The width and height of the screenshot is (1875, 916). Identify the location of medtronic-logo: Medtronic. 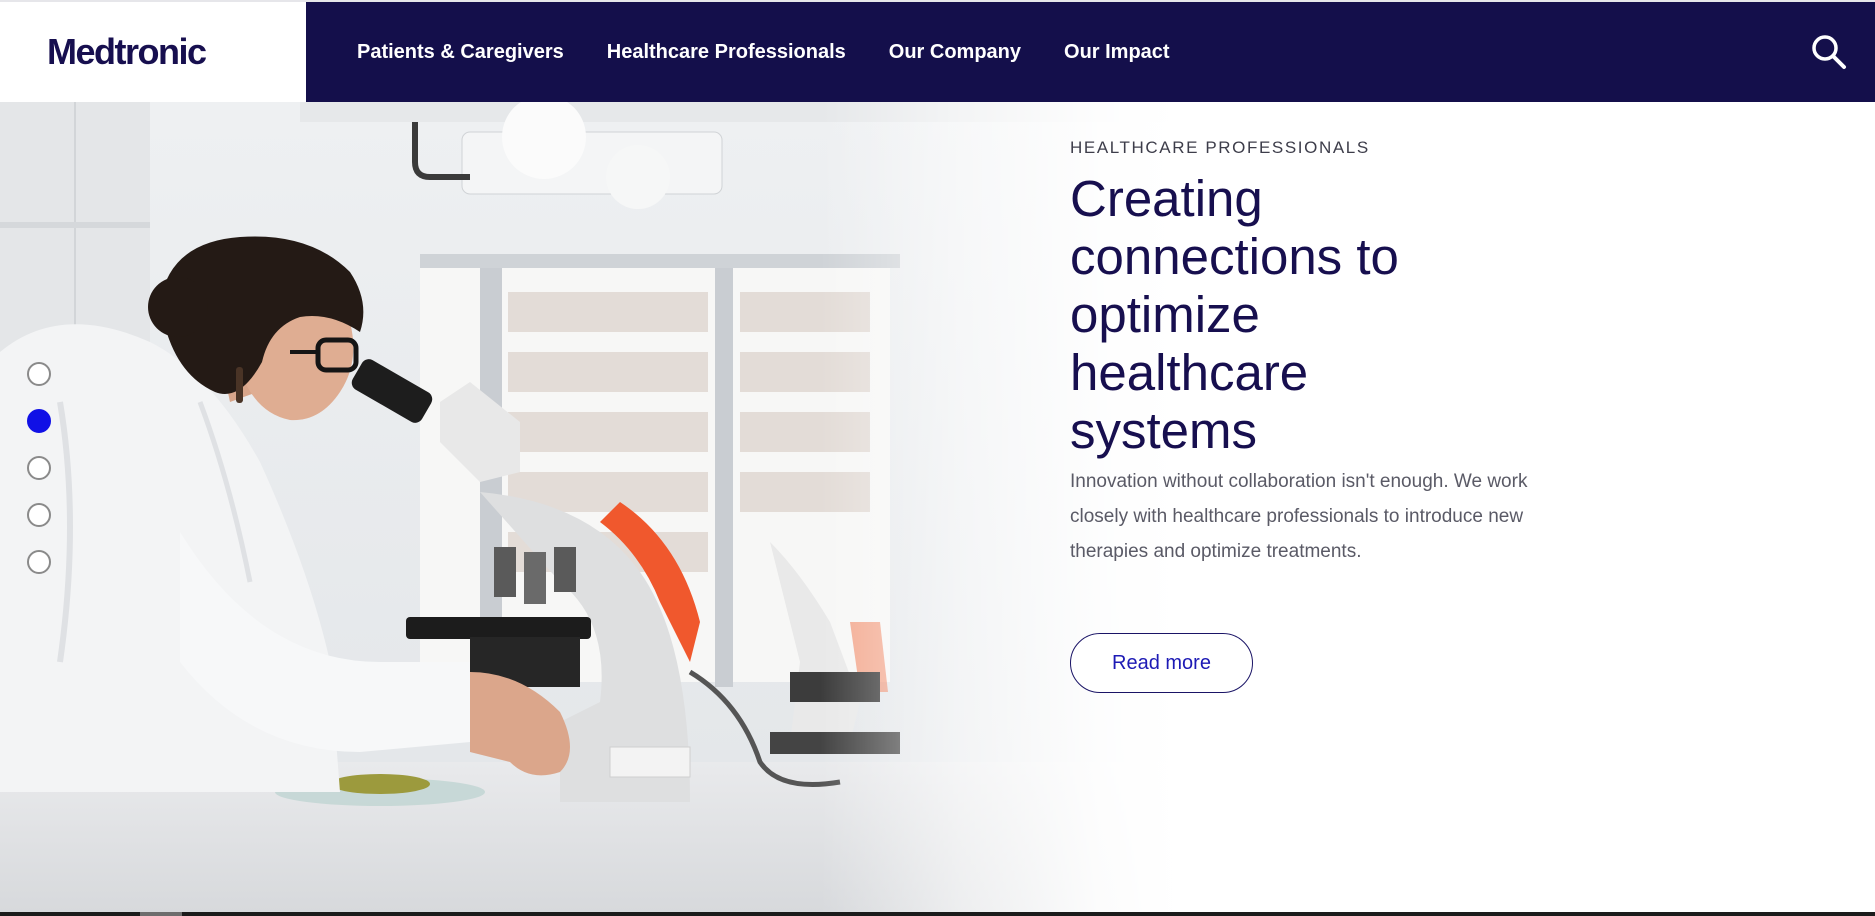
(127, 52).